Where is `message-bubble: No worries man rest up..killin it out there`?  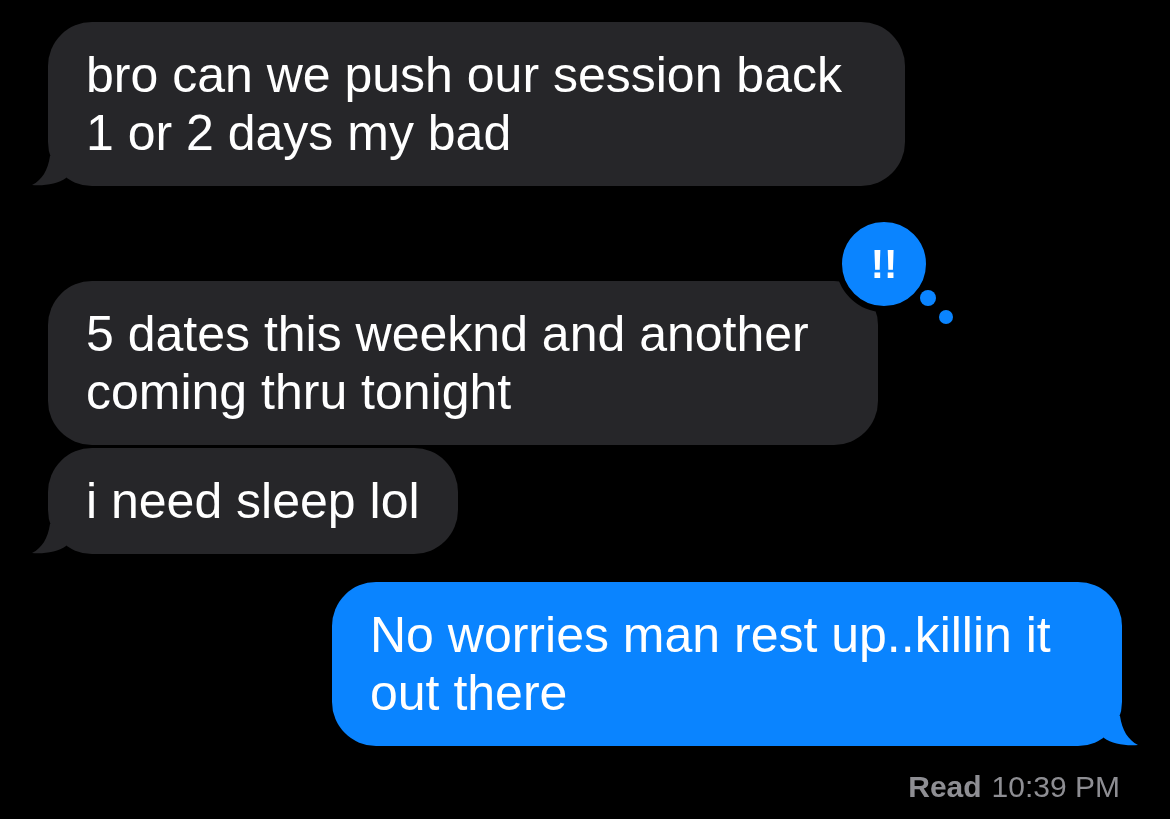
message-bubble: No worries man rest up..killin it out there is located at coordinates (727, 664).